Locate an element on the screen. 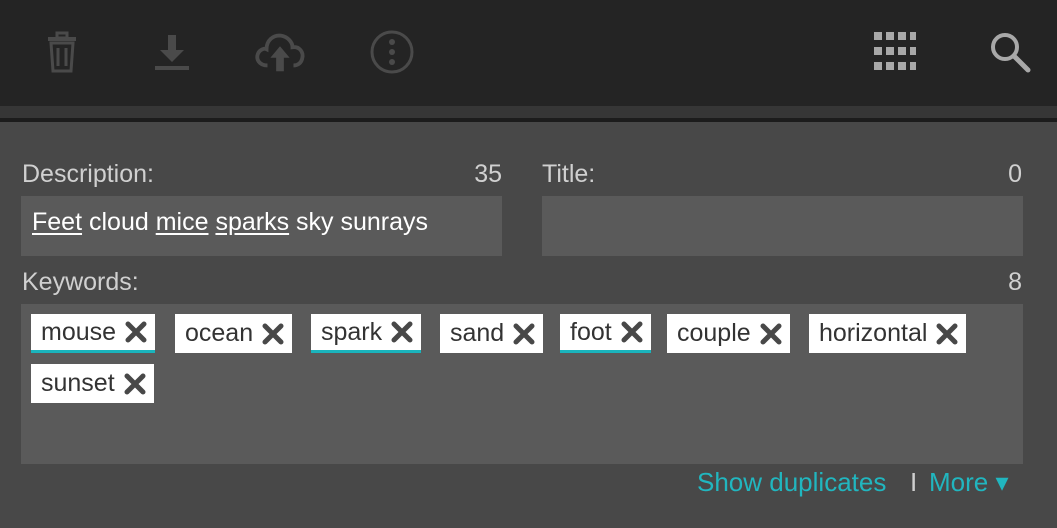 The image size is (1057, 528). keyword-tag: horizontal is located at coordinates (888, 333).